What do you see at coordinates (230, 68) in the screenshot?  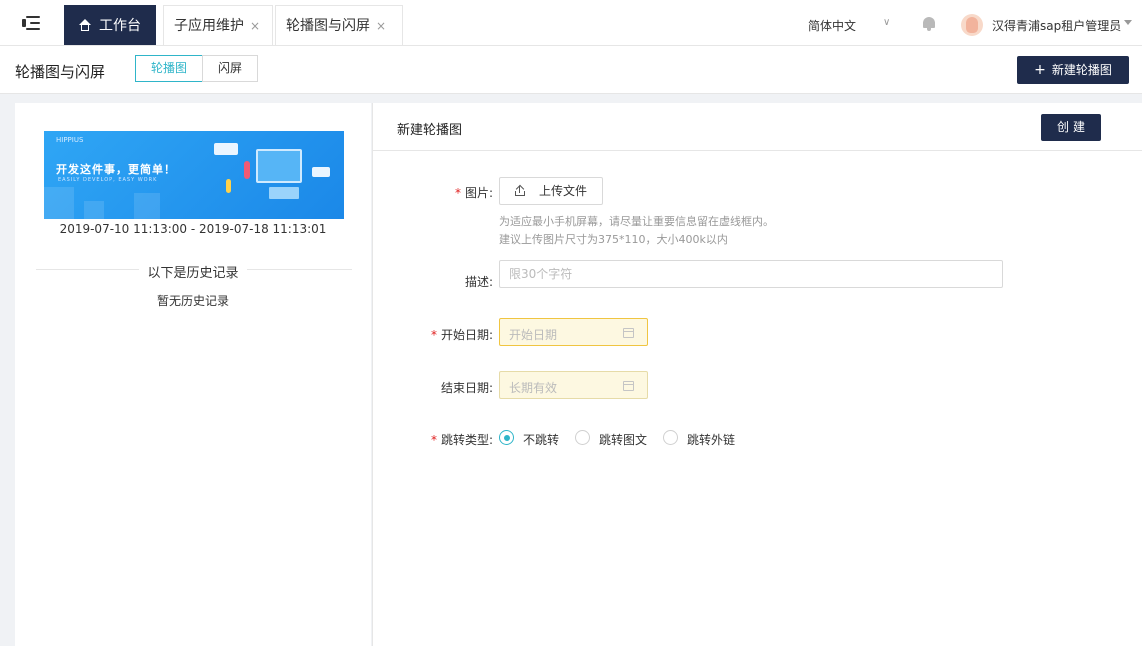 I see `segment-splash: 闪屏` at bounding box center [230, 68].